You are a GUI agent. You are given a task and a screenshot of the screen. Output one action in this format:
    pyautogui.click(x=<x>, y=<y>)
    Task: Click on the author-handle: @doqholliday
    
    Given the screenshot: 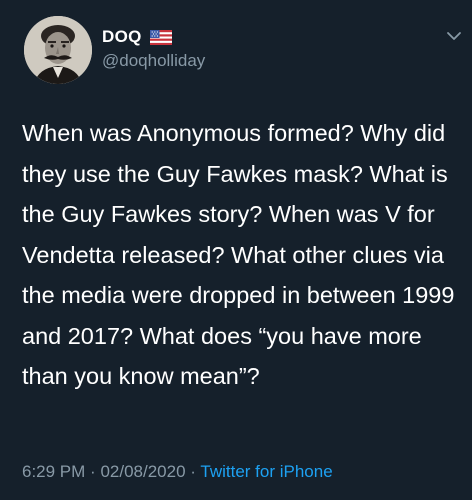 What is the action you would take?
    pyautogui.click(x=153, y=61)
    